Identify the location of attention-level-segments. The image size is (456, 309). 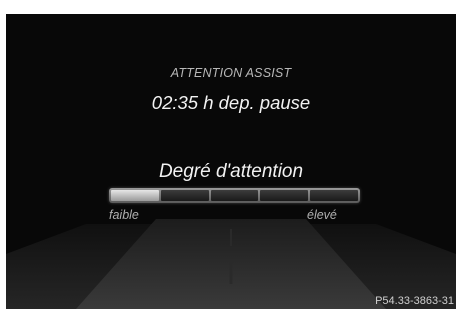
(234, 195).